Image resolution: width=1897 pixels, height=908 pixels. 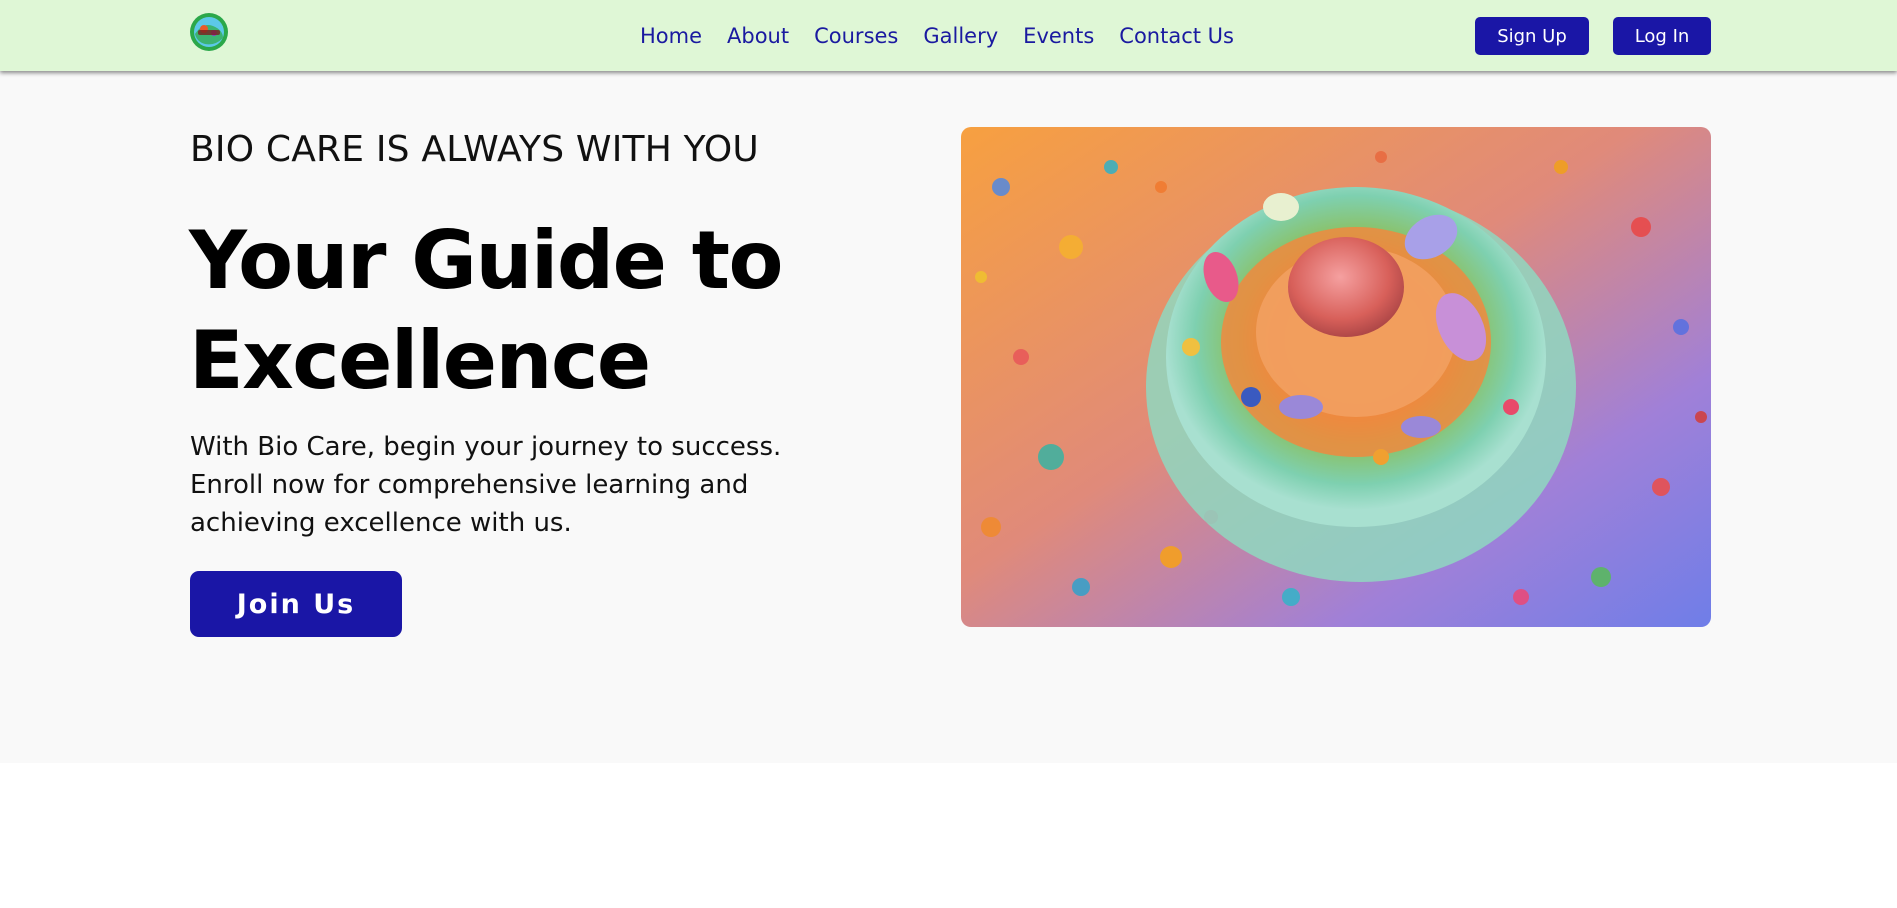 What do you see at coordinates (539, 311) in the screenshot?
I see `hero-headline: Your Guide to Excellence` at bounding box center [539, 311].